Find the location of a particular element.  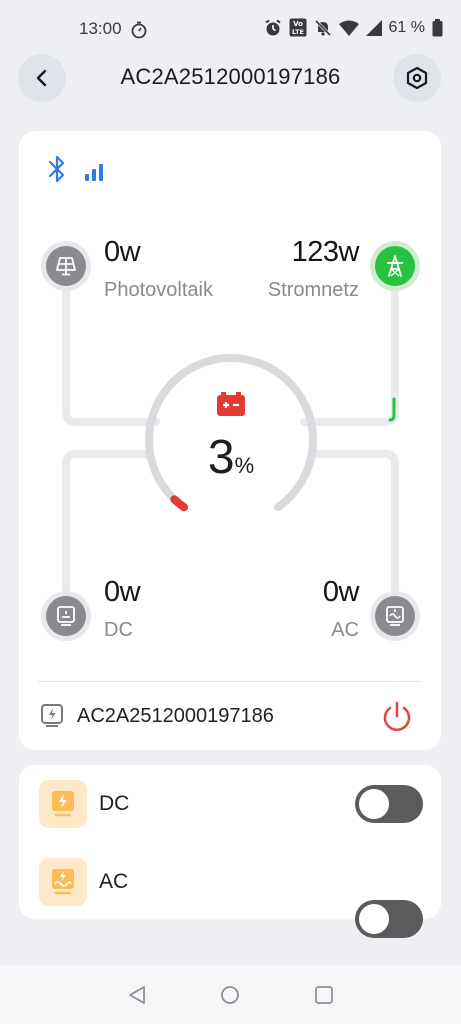

ac-output-toggle is located at coordinates (389, 919).